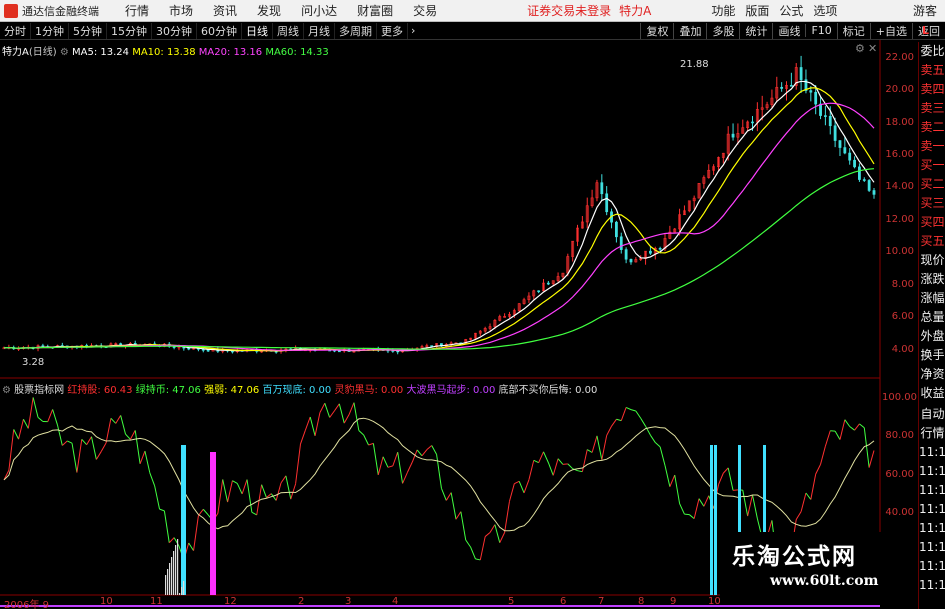 The width and height of the screenshot is (945, 609). I want to click on menu-zixun: 资讯, so click(225, 10).